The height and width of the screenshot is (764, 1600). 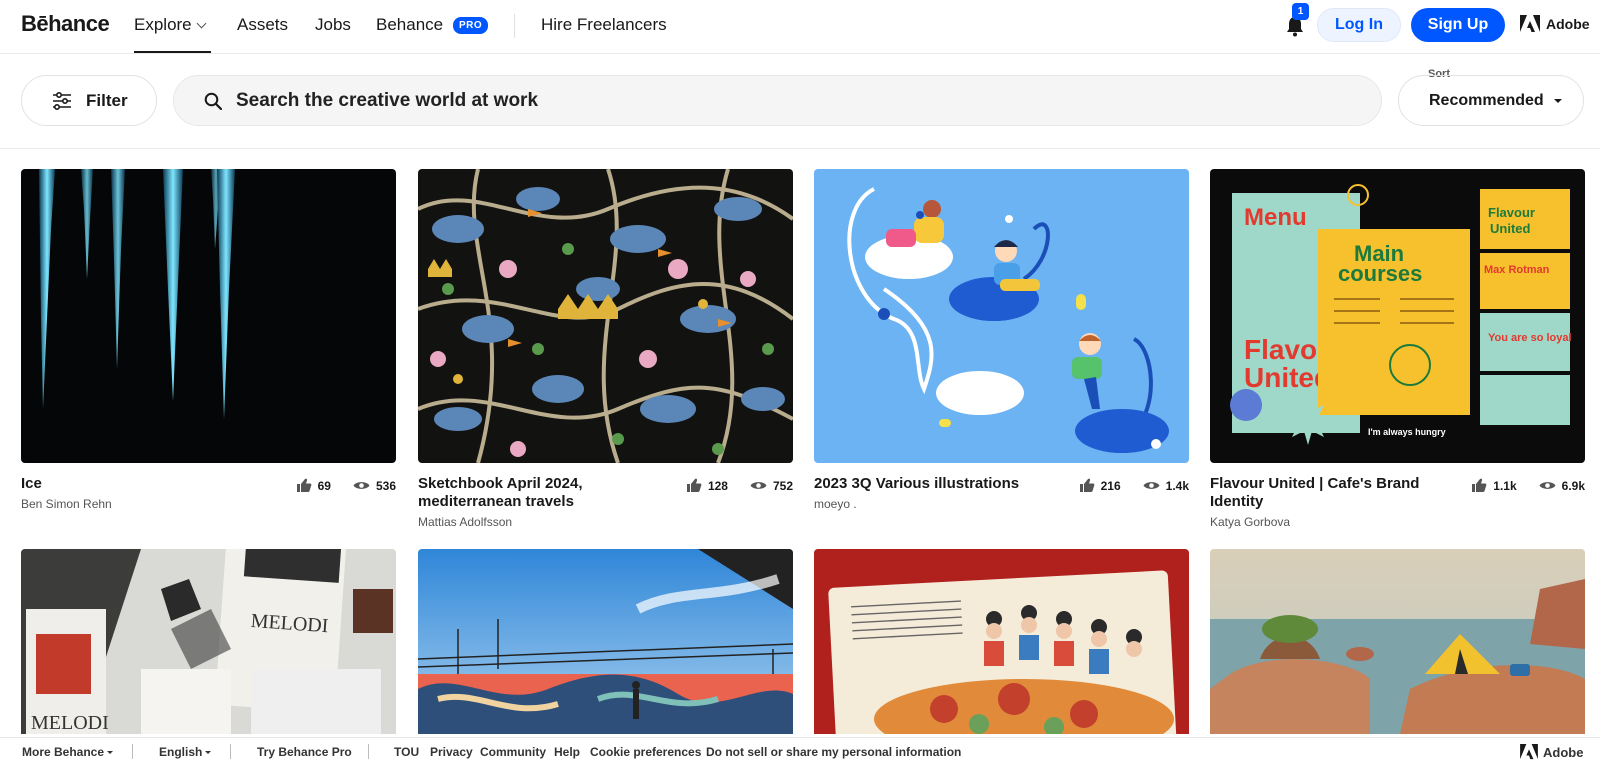 I want to click on project-title-text: Ice, so click(x=31, y=483).